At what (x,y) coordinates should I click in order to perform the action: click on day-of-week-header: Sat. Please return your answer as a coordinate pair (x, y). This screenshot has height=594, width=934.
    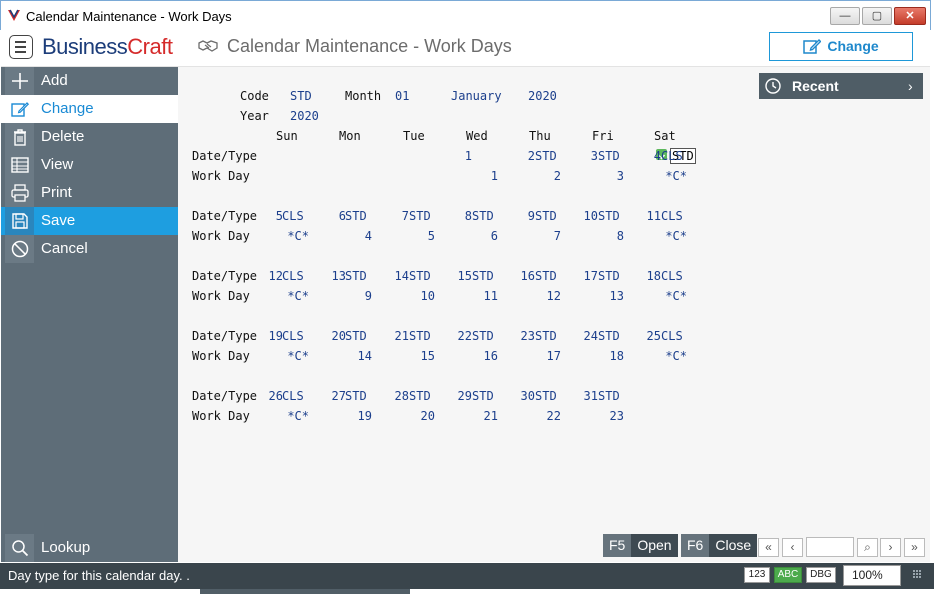
    Looking at the image, I should click on (665, 136).